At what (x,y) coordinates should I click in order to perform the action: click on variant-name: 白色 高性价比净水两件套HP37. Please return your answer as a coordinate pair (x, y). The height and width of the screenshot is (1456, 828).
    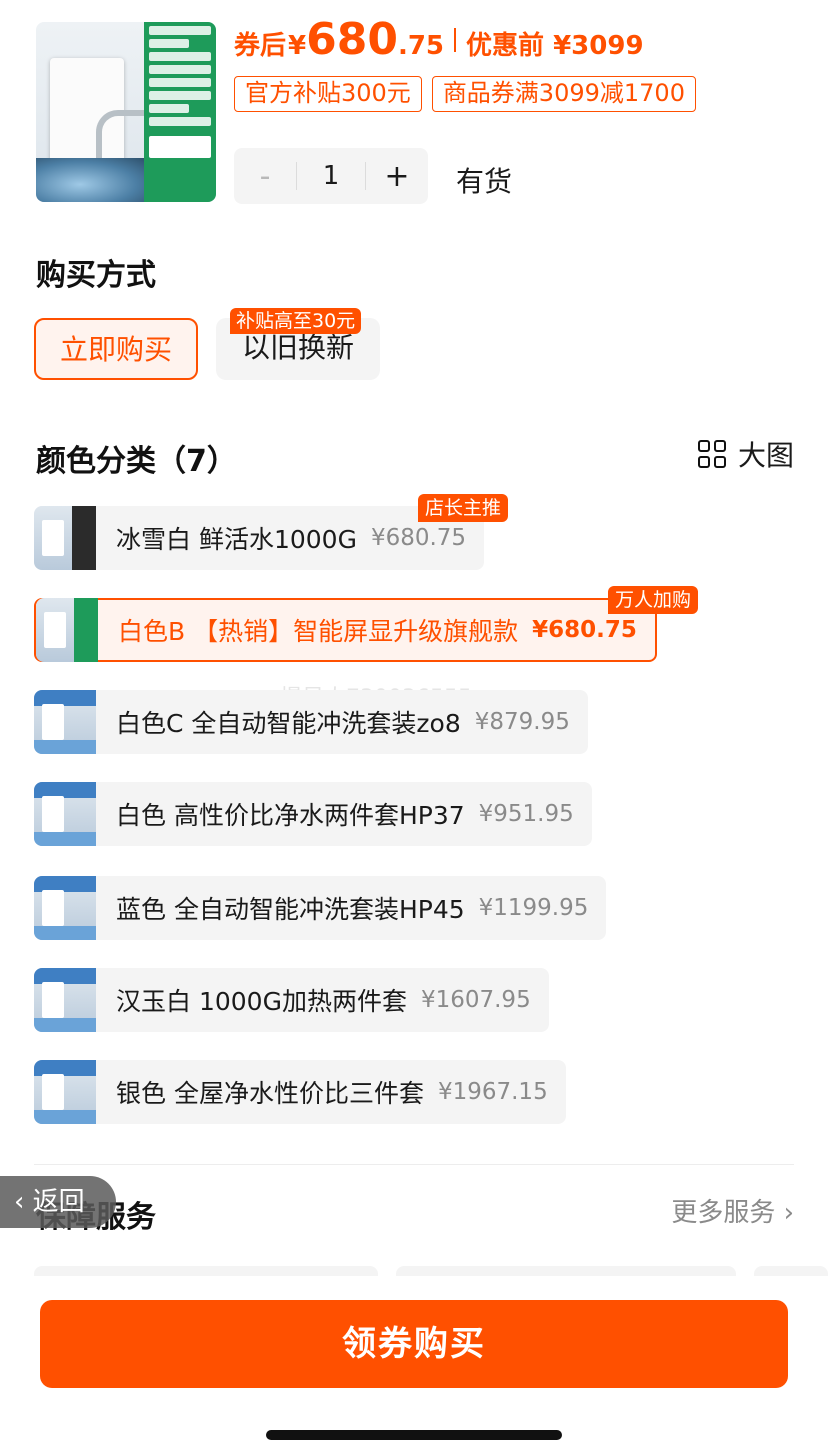
    Looking at the image, I should click on (290, 815).